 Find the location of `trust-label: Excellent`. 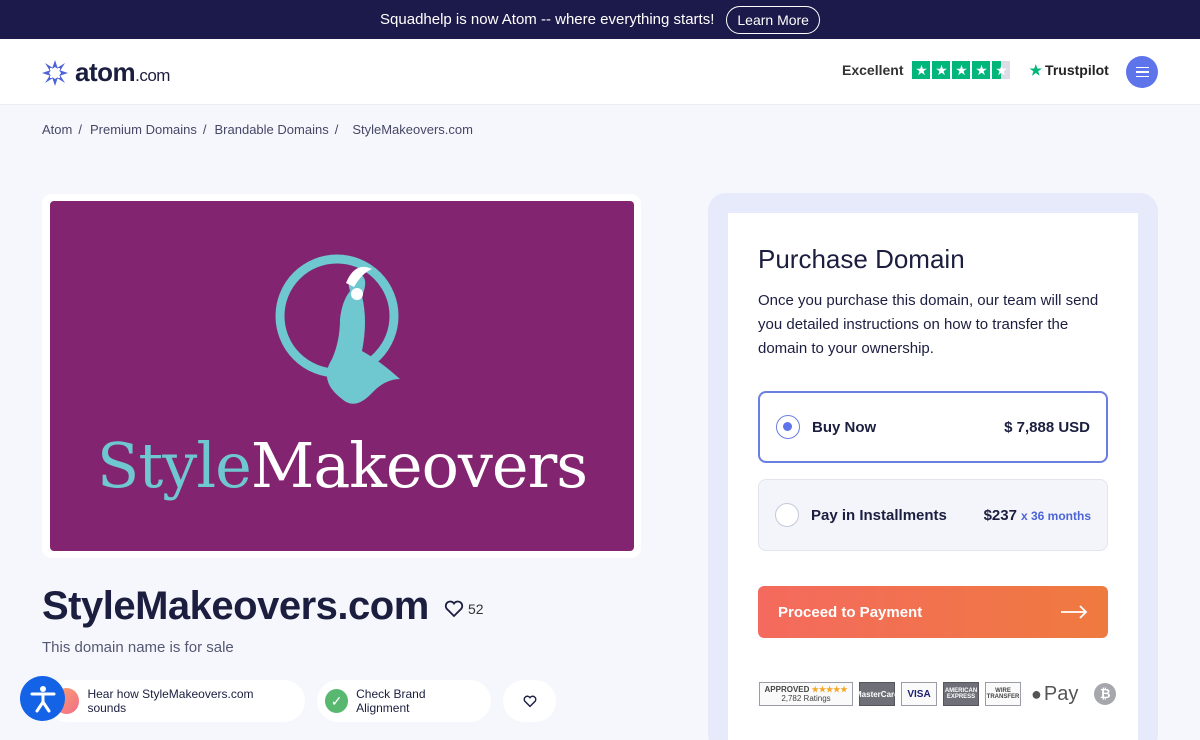

trust-label: Excellent is located at coordinates (873, 70).